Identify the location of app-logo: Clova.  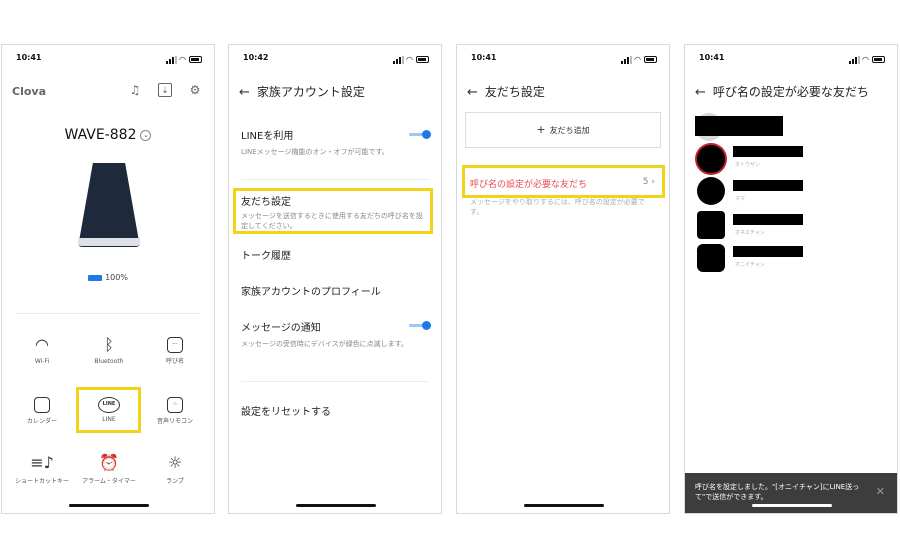
(29, 91).